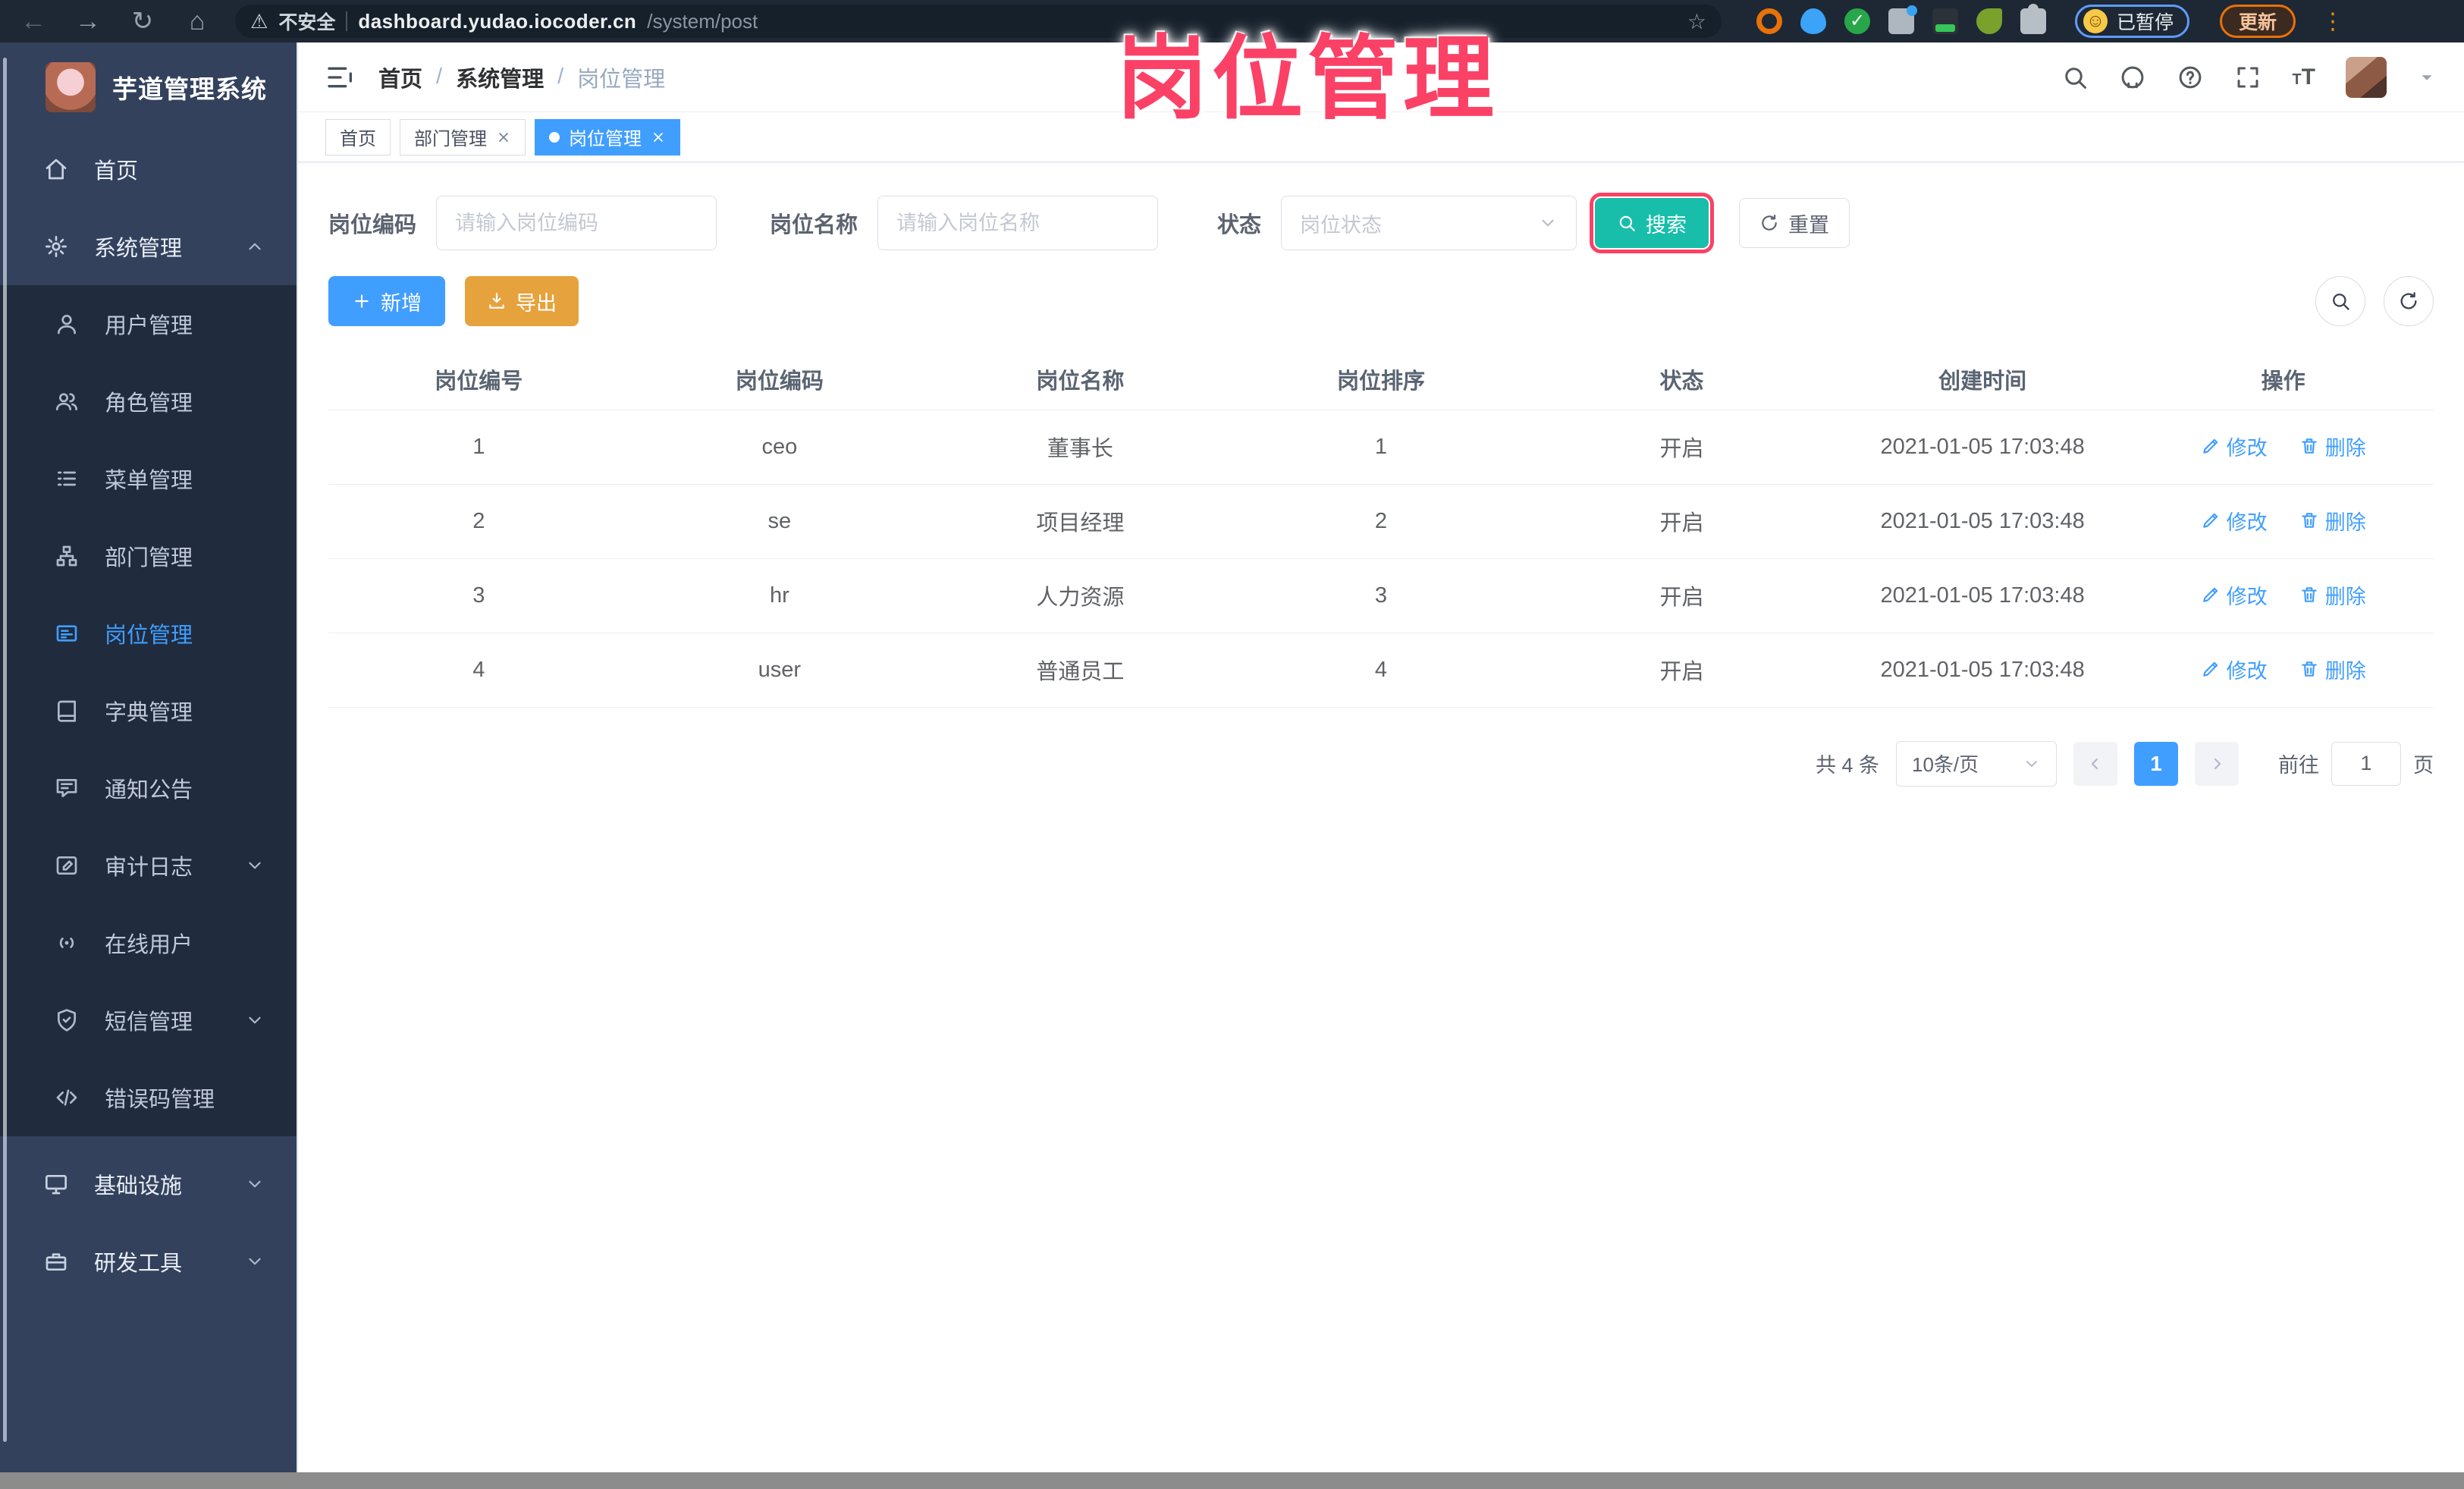  Describe the element at coordinates (1977, 763) in the screenshot. I see `page-size-select: 10条/页` at that location.